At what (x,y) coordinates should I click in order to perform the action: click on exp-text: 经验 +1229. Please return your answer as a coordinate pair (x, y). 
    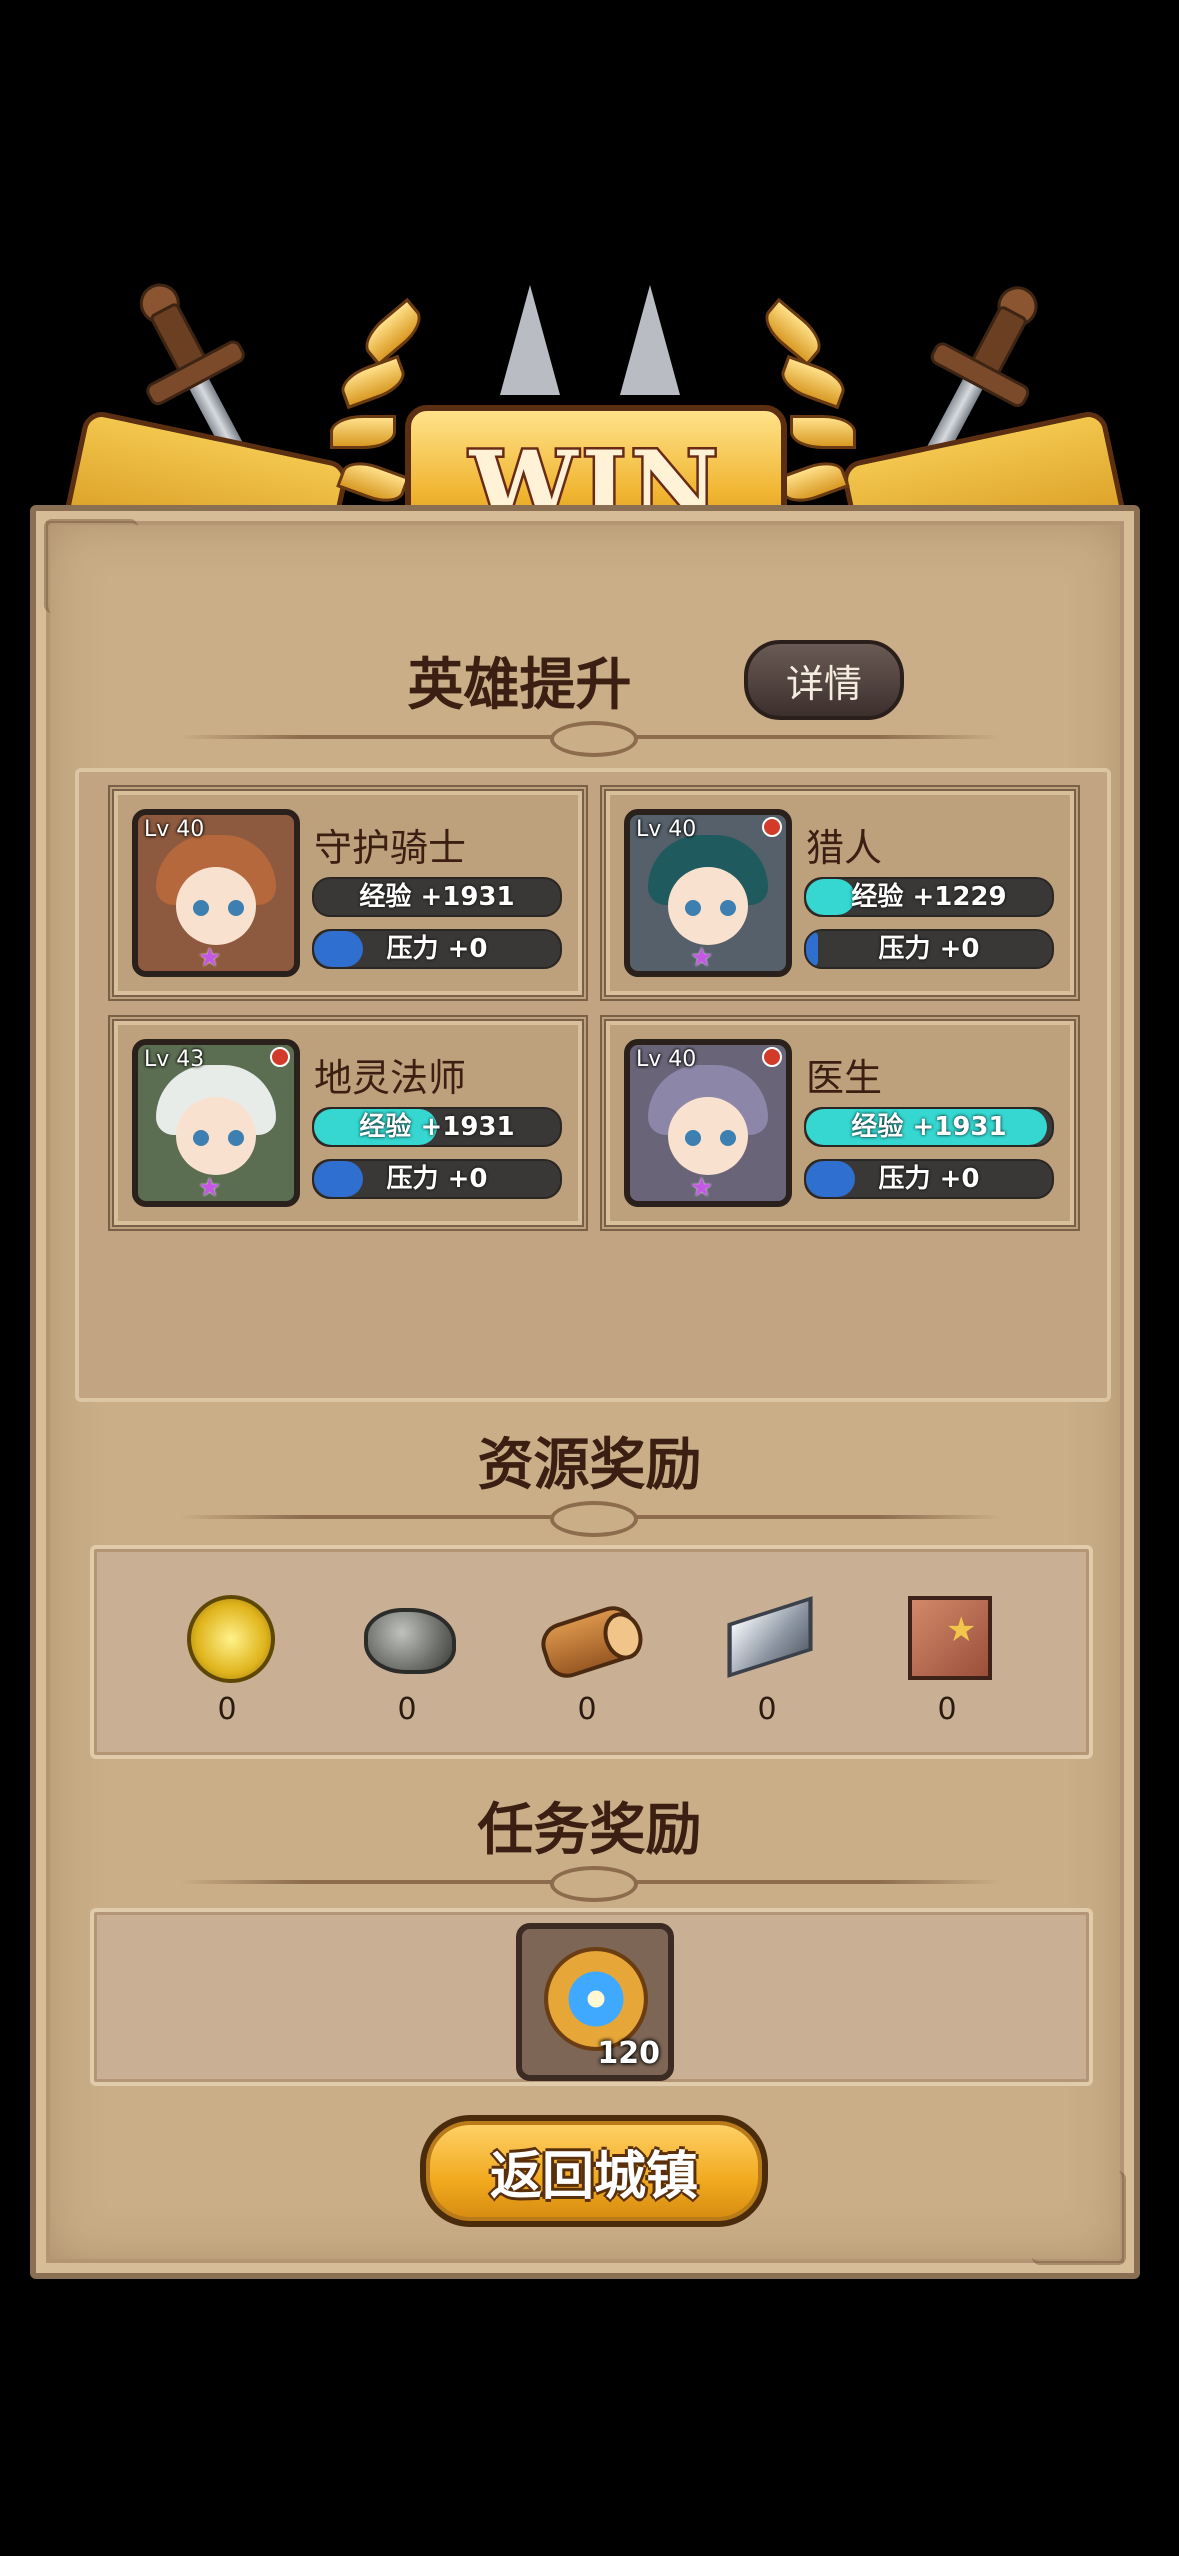
    Looking at the image, I should click on (929, 897).